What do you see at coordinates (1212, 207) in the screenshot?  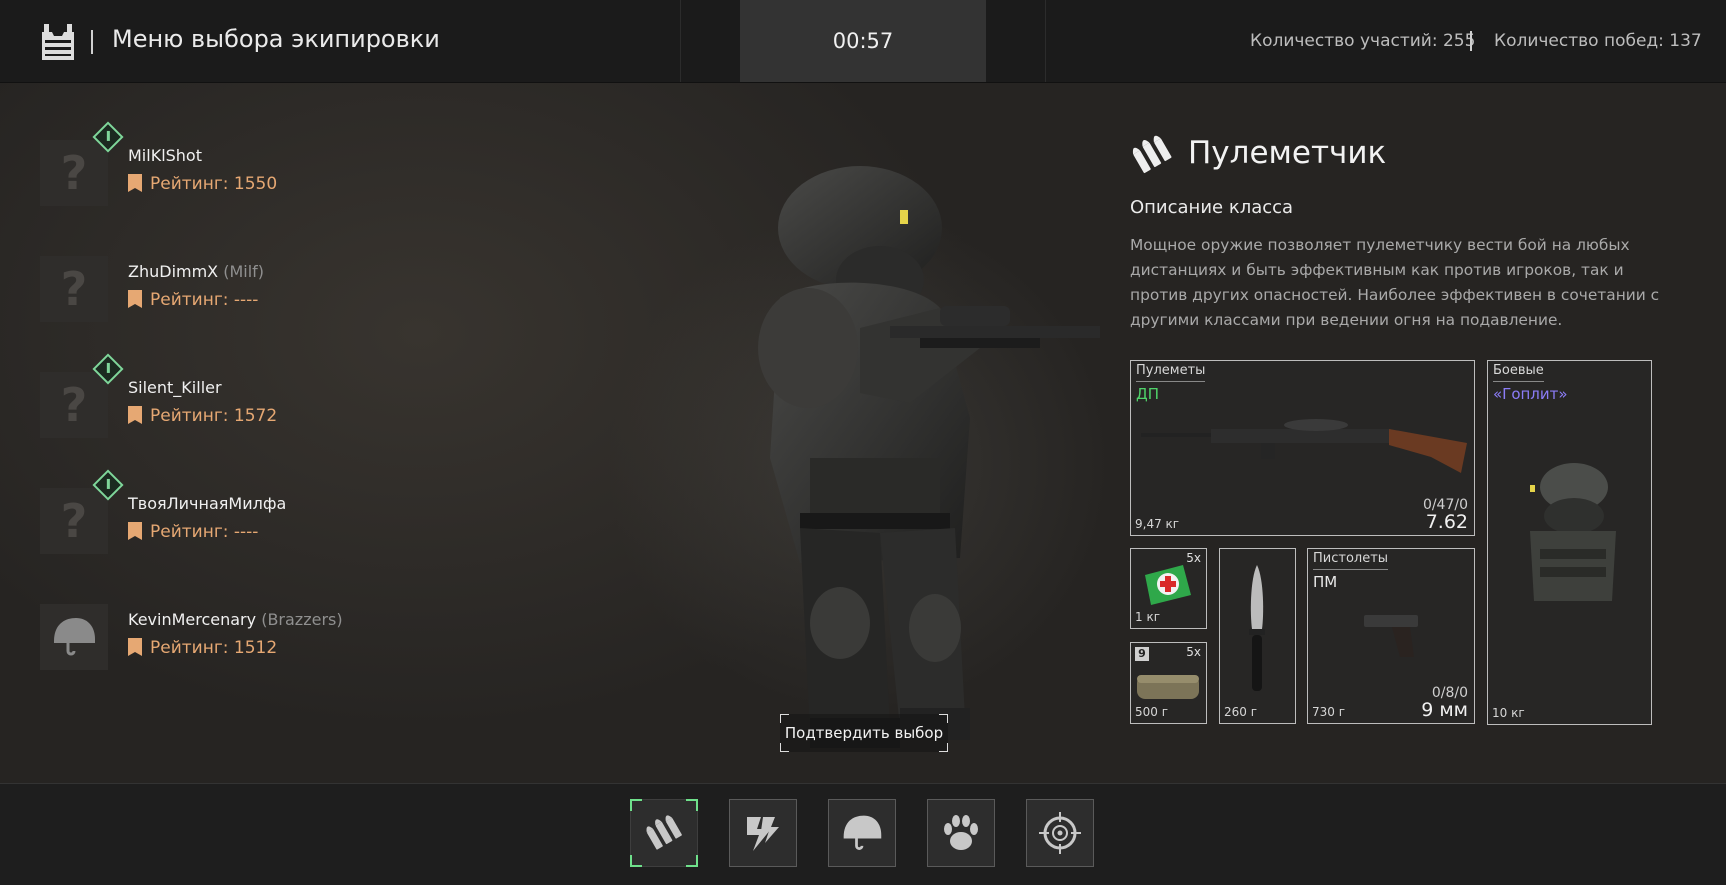 I see `class-description-heading: Описание класса` at bounding box center [1212, 207].